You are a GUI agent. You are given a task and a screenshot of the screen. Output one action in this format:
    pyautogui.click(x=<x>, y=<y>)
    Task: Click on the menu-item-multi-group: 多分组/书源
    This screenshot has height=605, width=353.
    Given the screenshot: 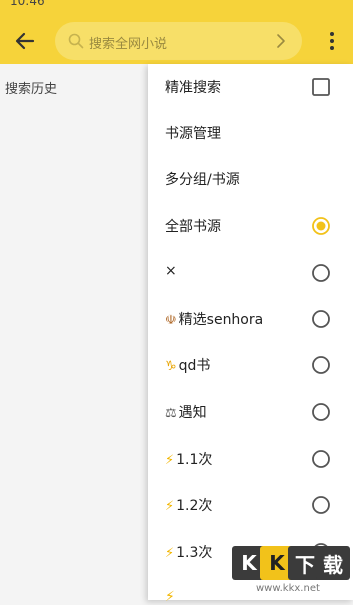 What is the action you would take?
    pyautogui.click(x=250, y=179)
    